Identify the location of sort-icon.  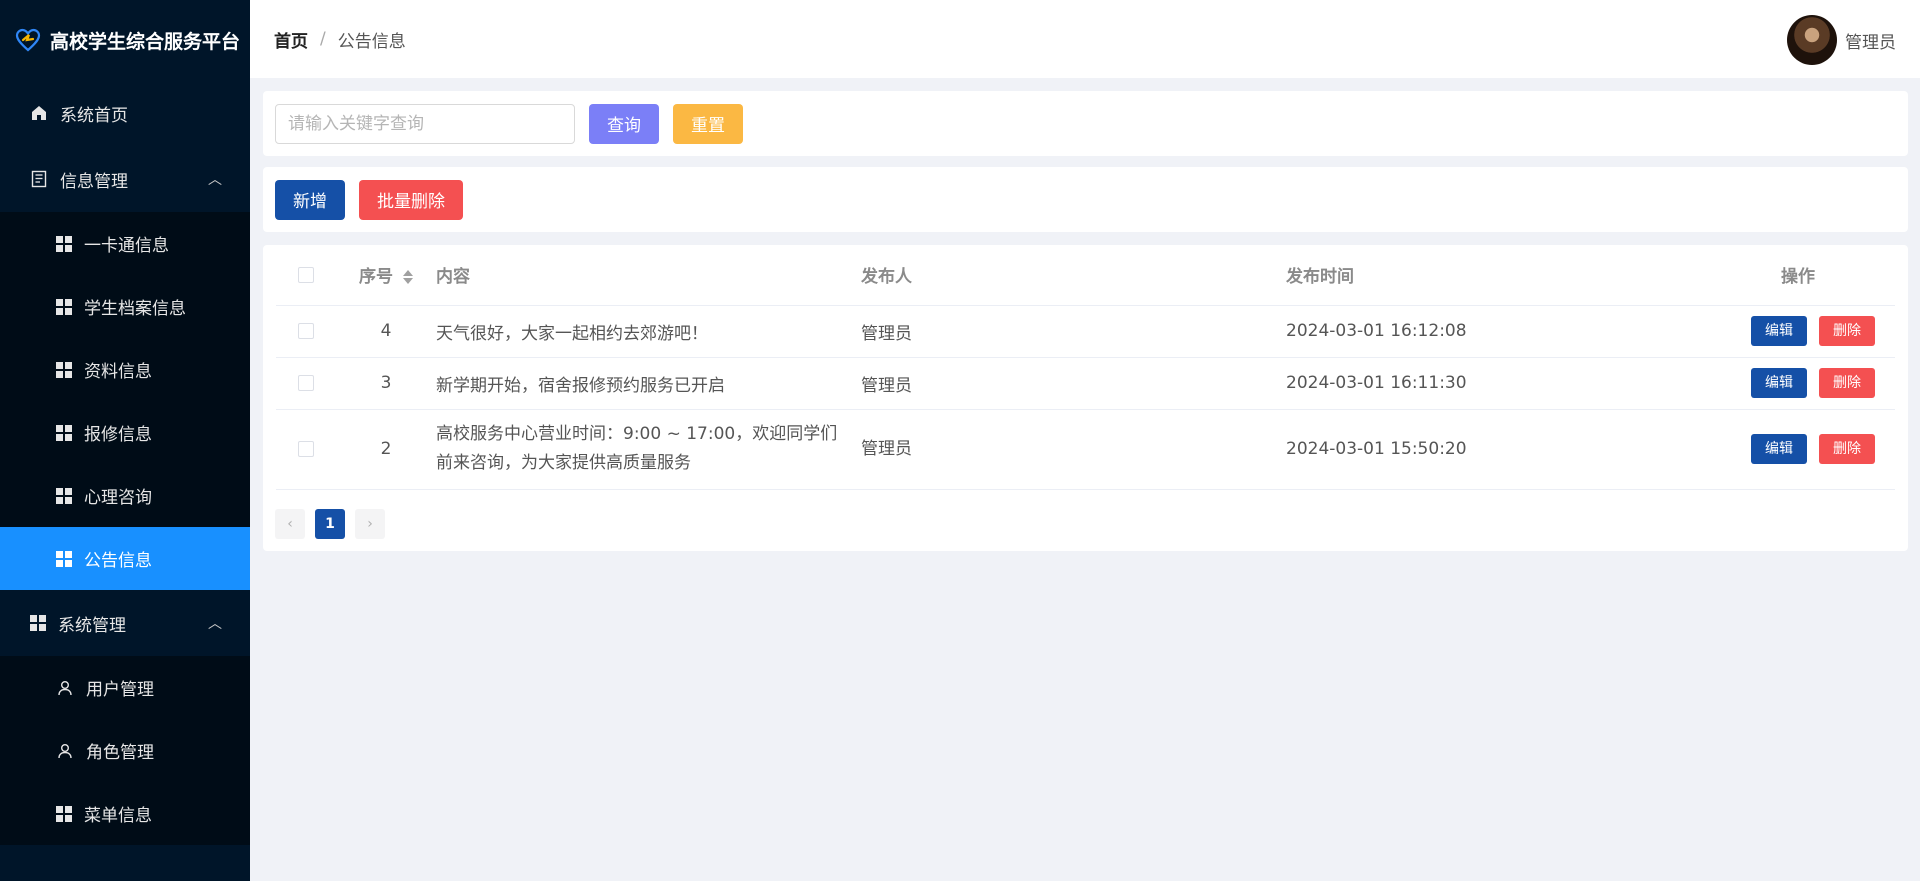
(407, 277).